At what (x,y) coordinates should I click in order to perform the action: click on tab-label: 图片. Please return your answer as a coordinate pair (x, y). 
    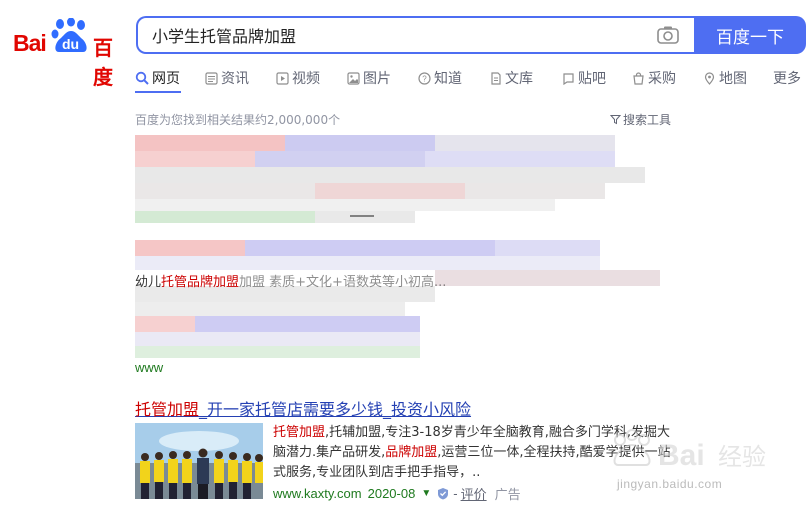
    Looking at the image, I should click on (377, 79).